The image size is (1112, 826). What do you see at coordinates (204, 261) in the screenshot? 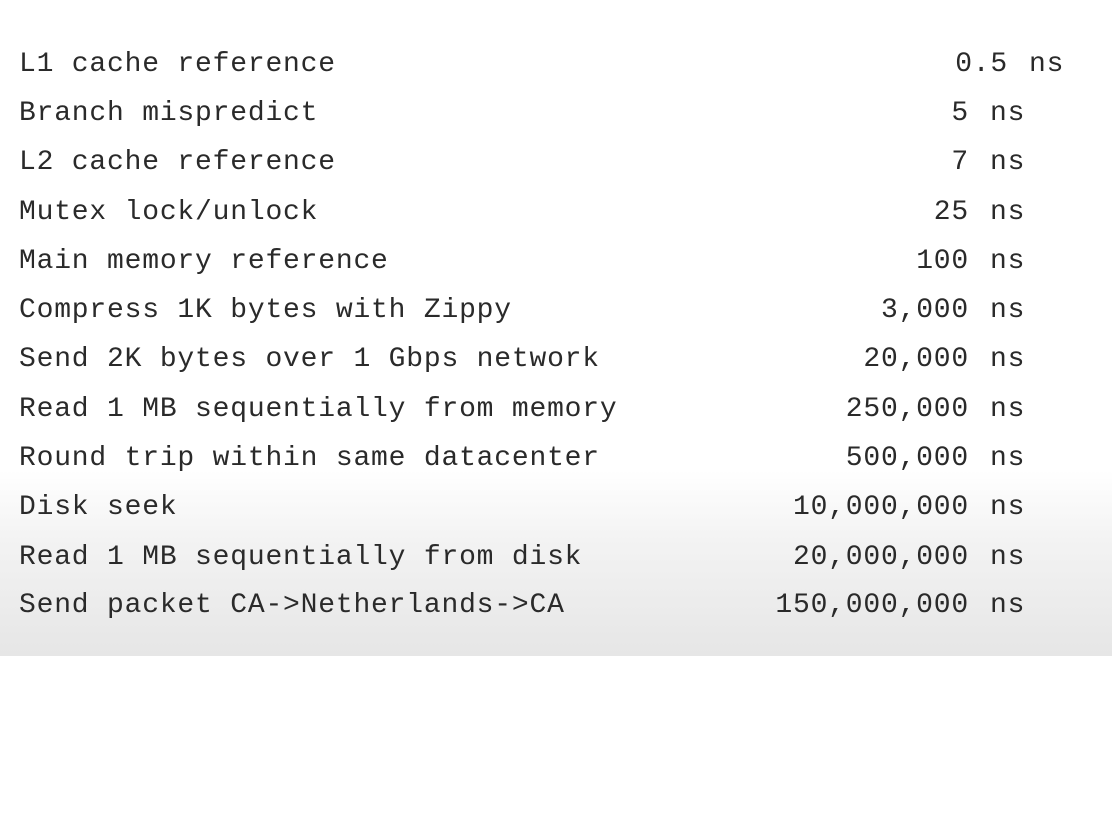
I see `operation-label: Main memory reference` at bounding box center [204, 261].